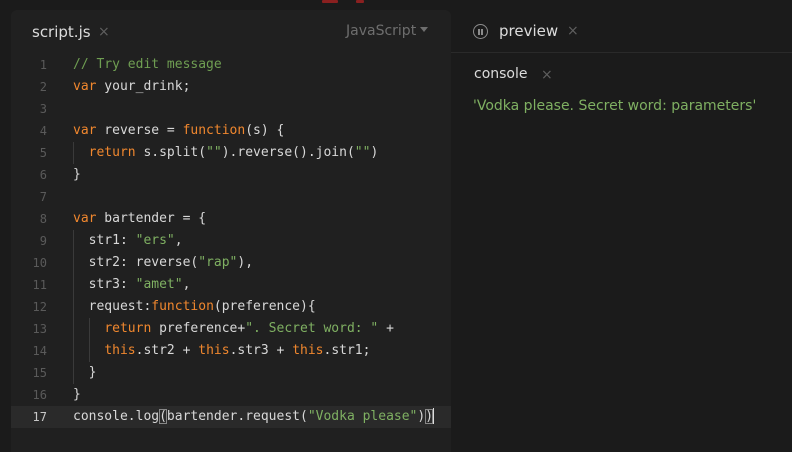  I want to click on code-token: ". Secret word: ", so click(312, 328).